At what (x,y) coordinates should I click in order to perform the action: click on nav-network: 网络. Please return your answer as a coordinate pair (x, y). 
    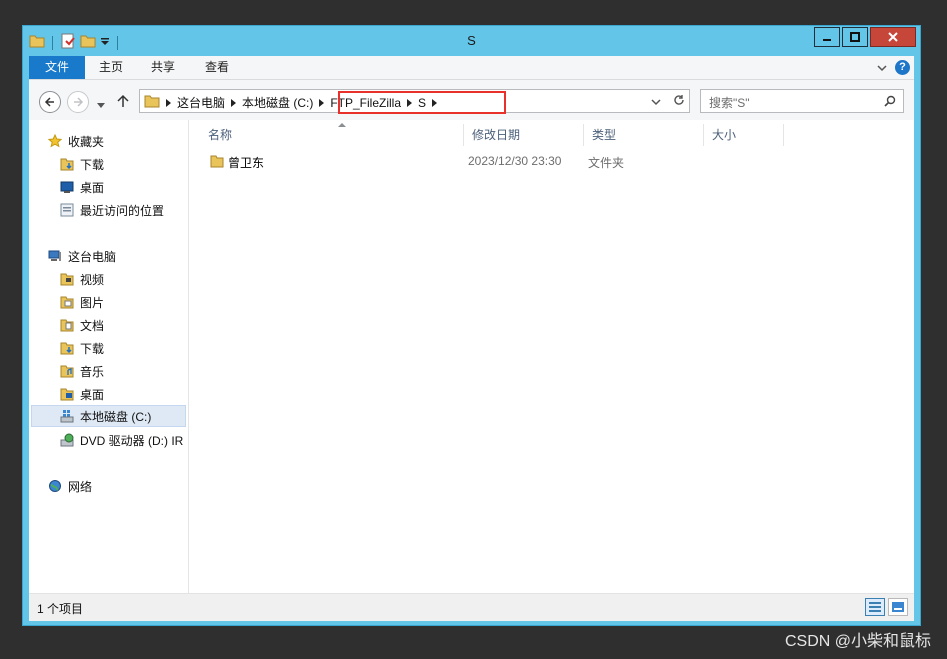
    Looking at the image, I should click on (126, 486).